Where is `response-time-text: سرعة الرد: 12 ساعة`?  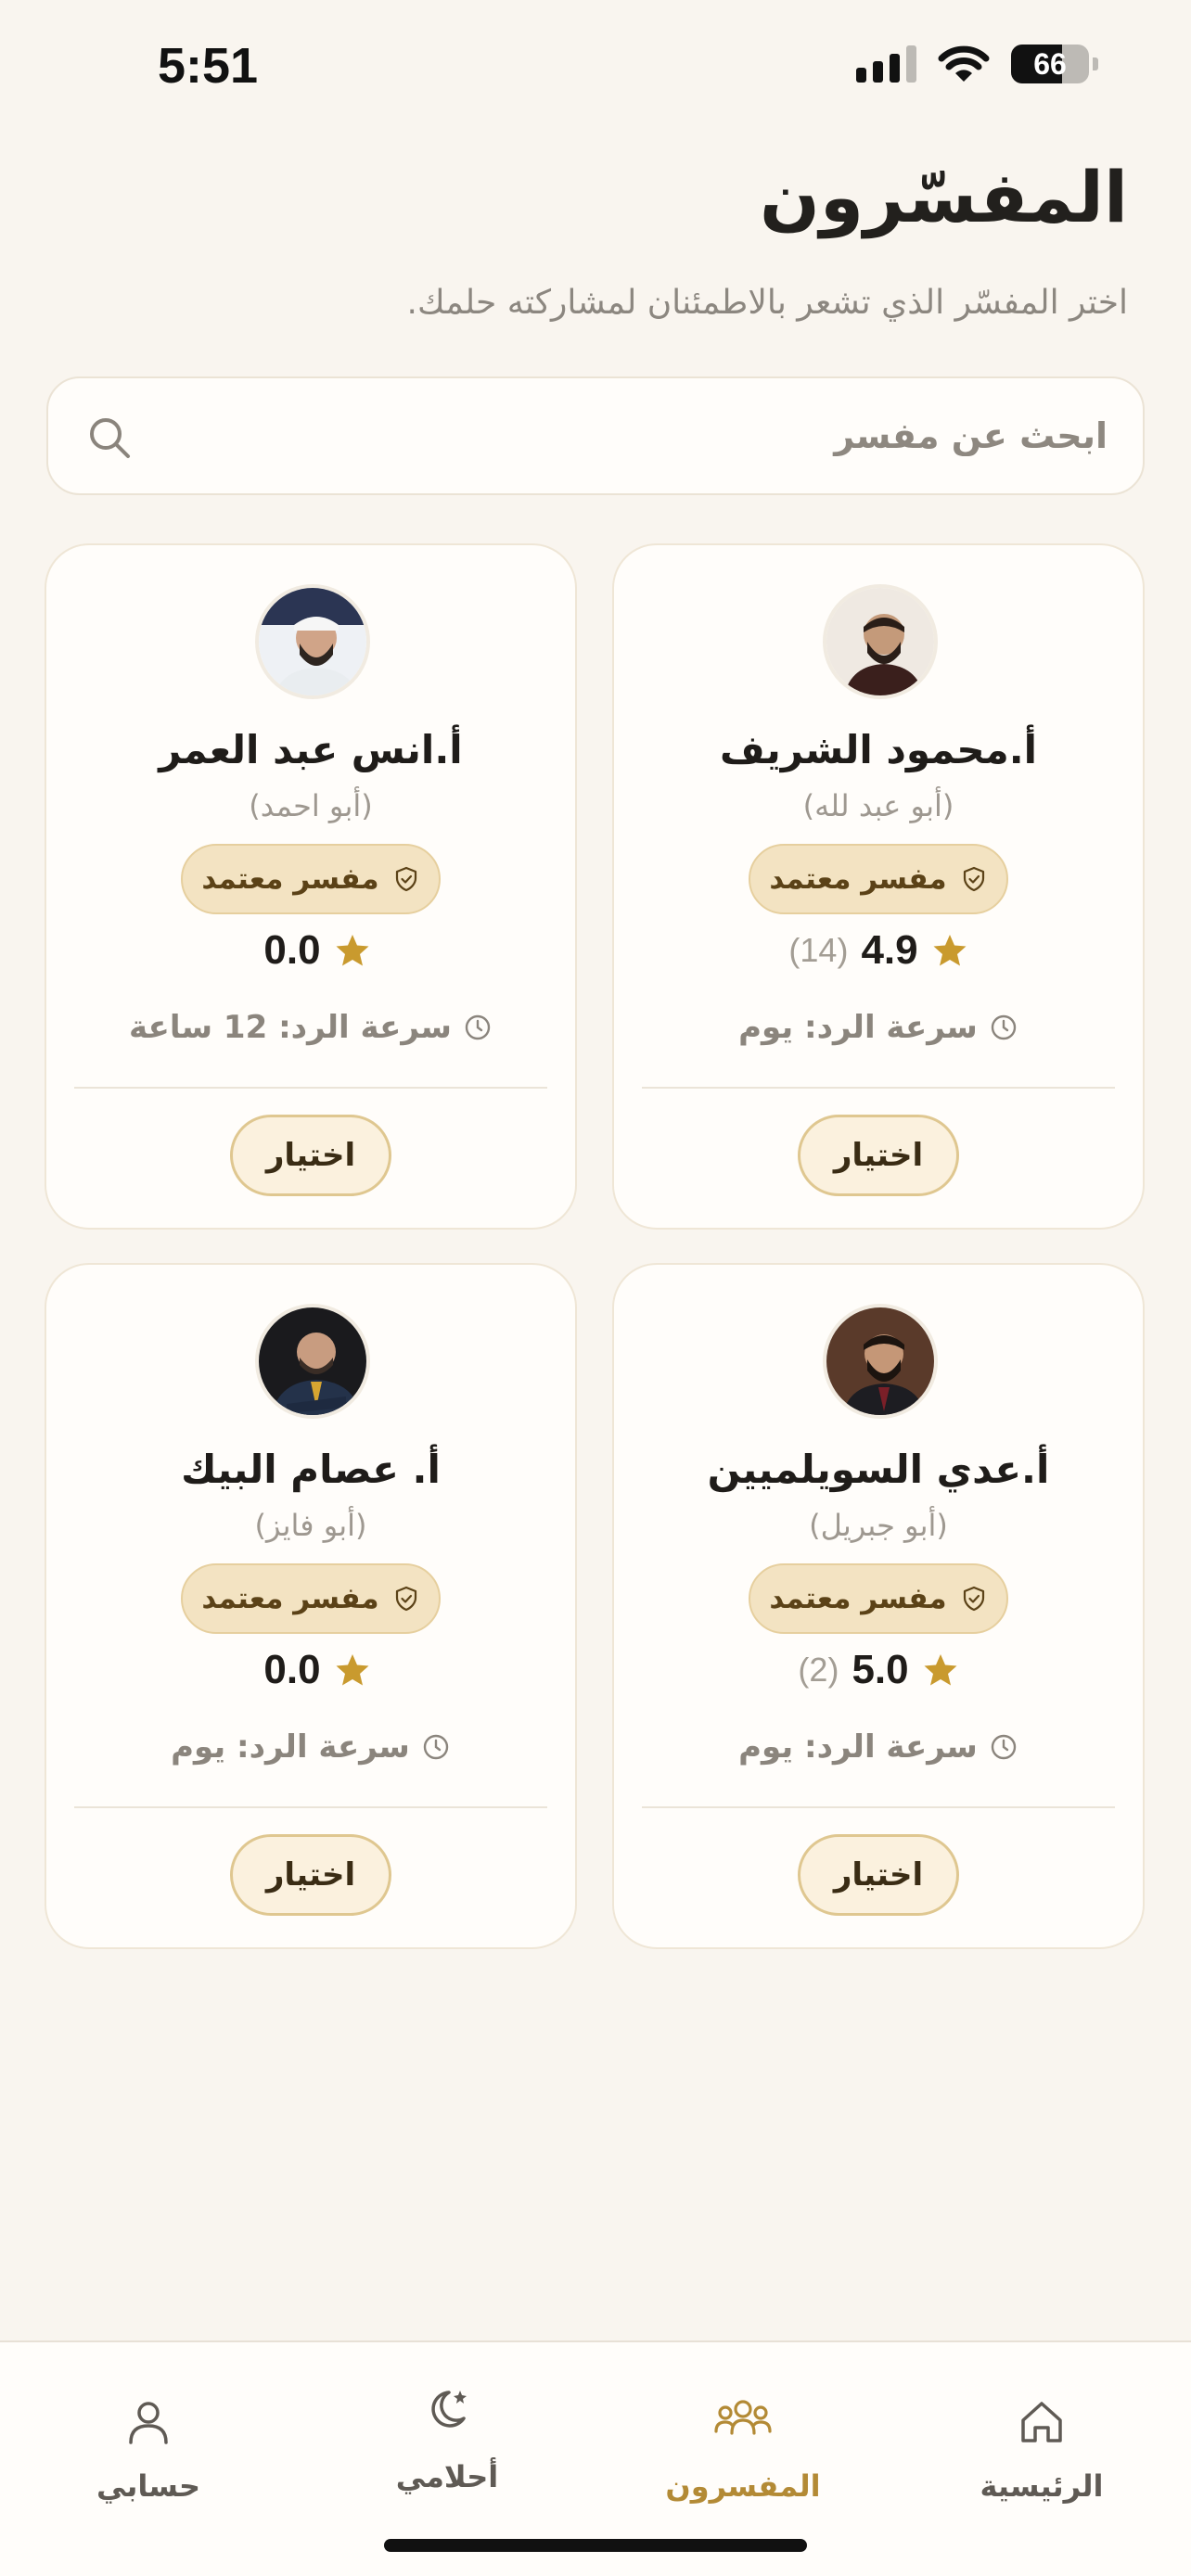
response-time-text: سرعة الرد: 12 ساعة is located at coordinates (290, 1028).